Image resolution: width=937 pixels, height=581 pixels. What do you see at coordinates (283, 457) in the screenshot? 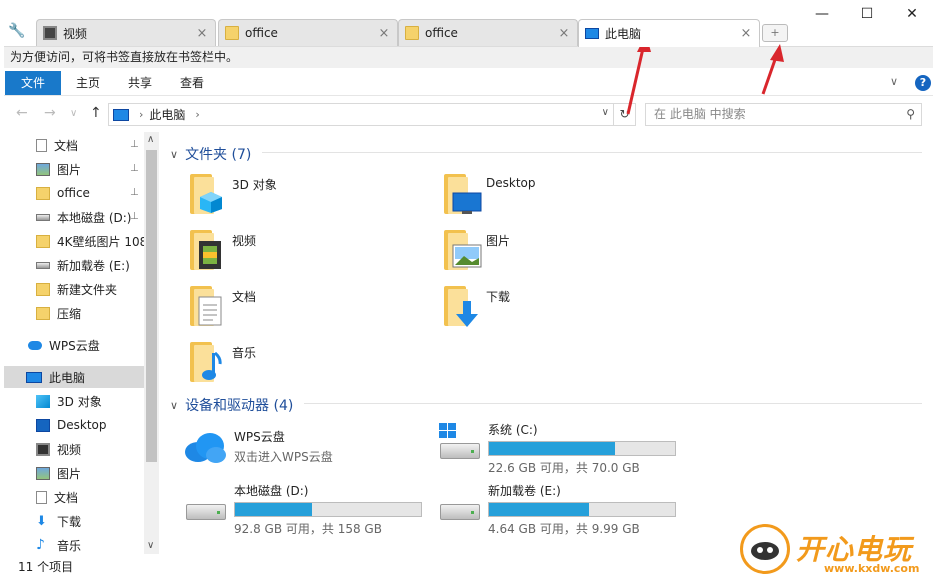
I see `wps-cloud-subtitle: 双击进入WPS云盘` at bounding box center [283, 457].